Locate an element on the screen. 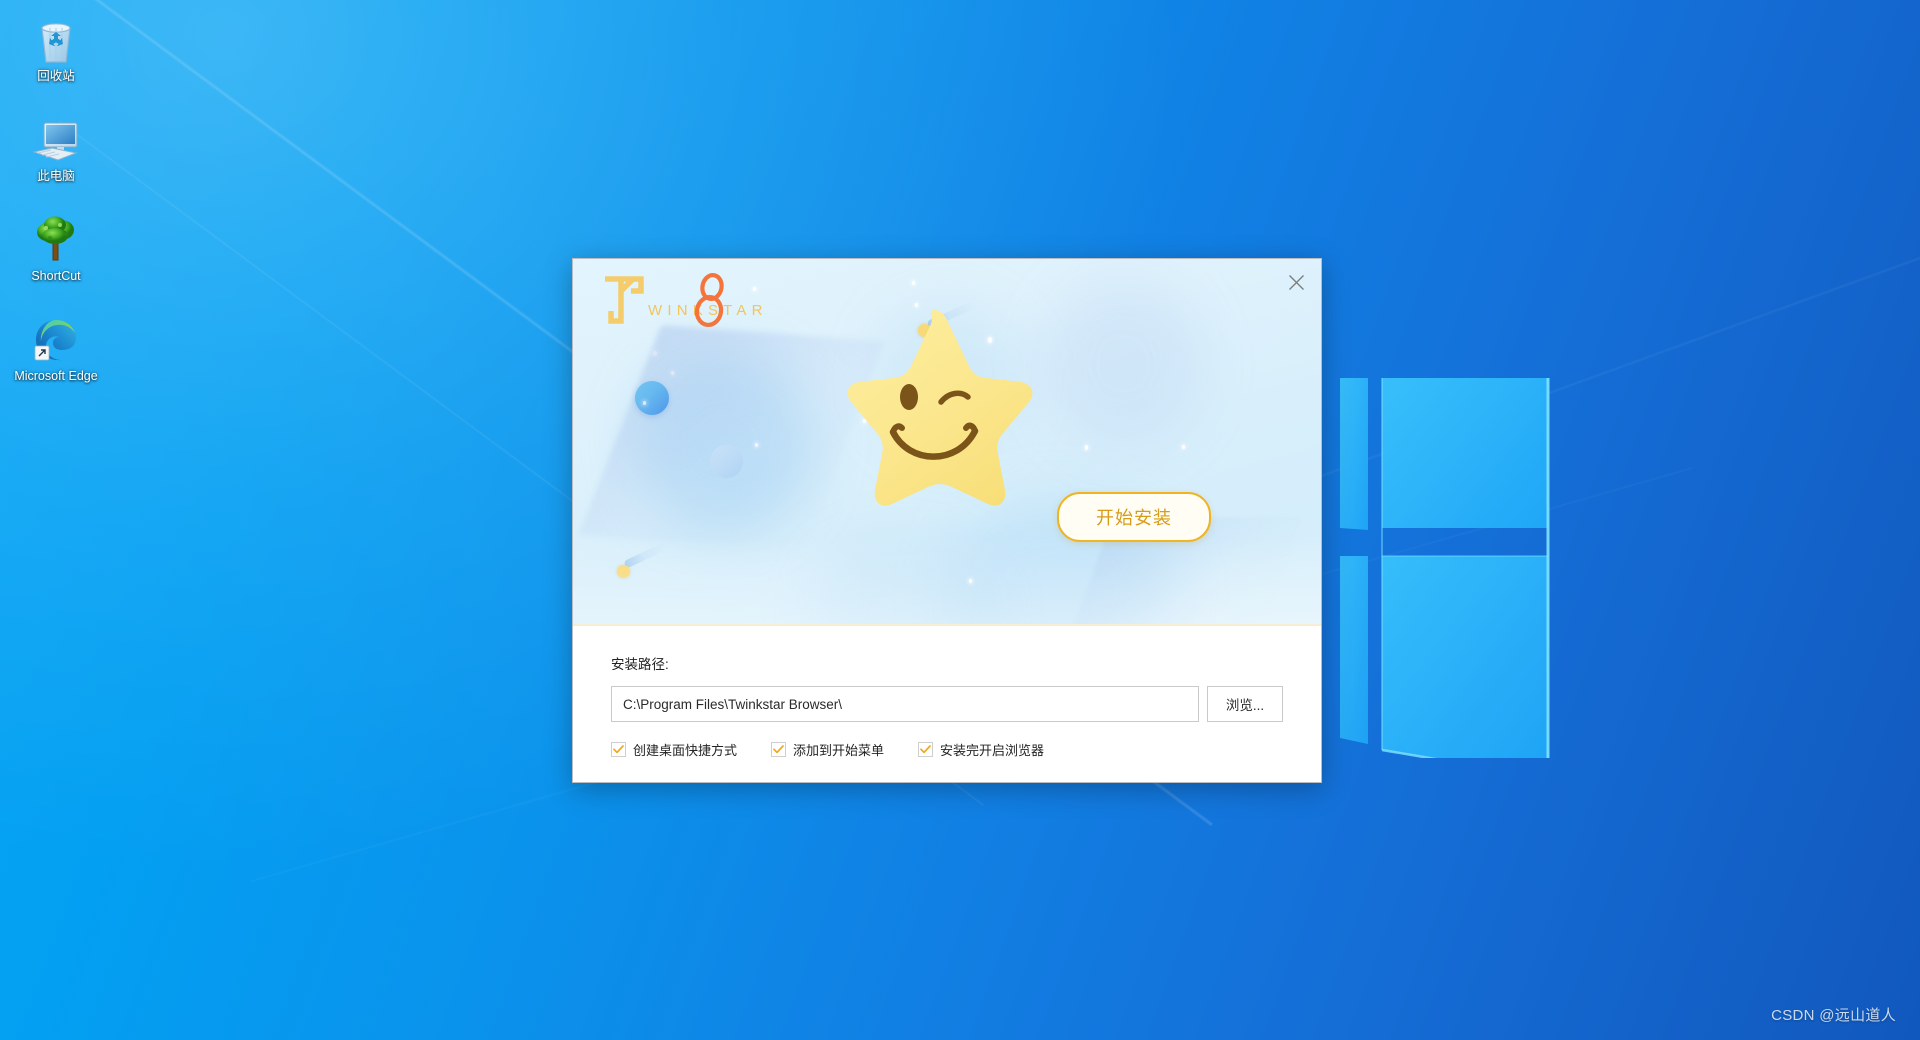  option-create-desktop-shortcut: 创建桌面快捷方式 is located at coordinates (674, 749).